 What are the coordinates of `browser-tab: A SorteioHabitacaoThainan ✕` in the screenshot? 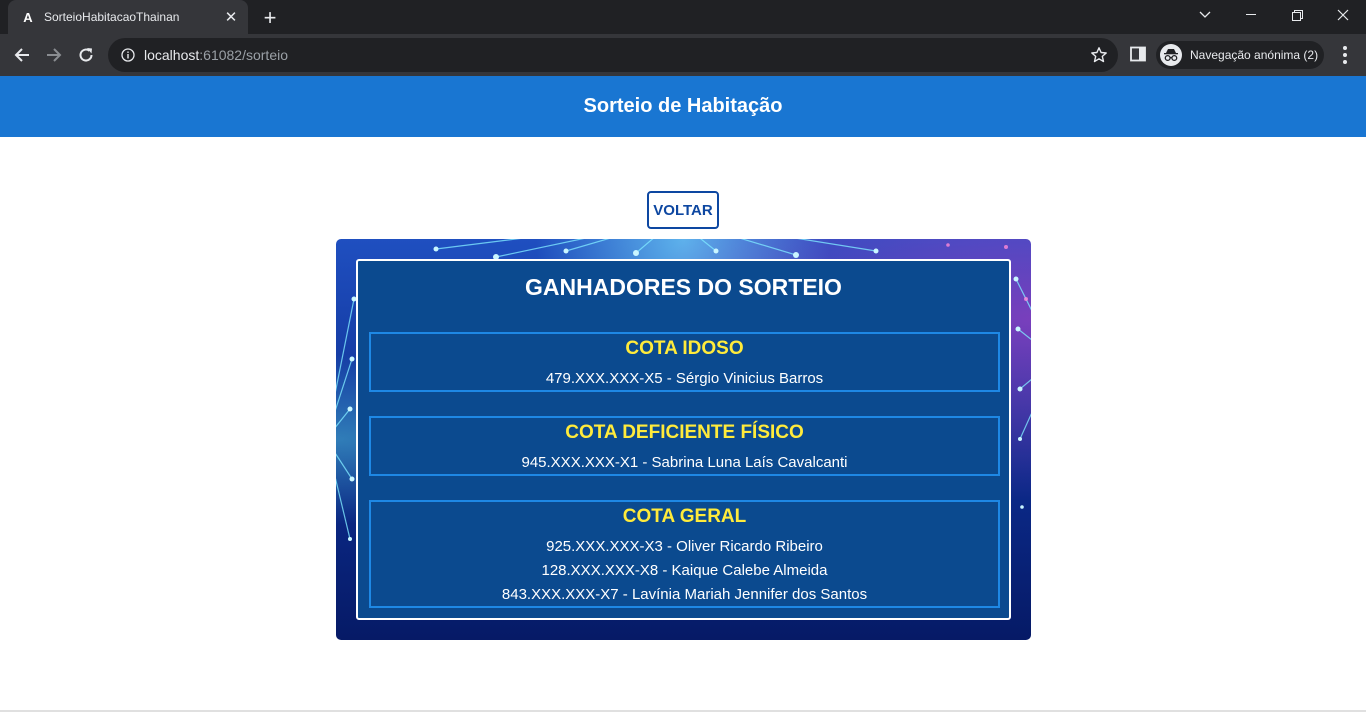 It's located at (128, 17).